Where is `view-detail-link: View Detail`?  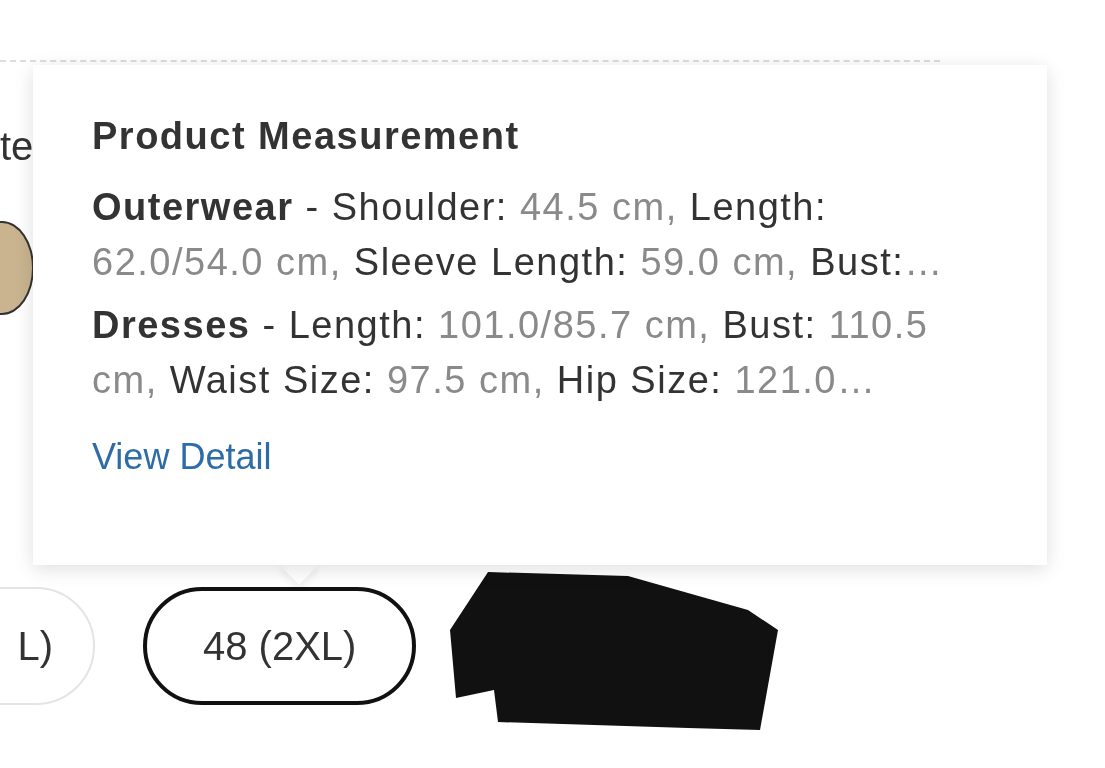
view-detail-link: View Detail is located at coordinates (182, 457).